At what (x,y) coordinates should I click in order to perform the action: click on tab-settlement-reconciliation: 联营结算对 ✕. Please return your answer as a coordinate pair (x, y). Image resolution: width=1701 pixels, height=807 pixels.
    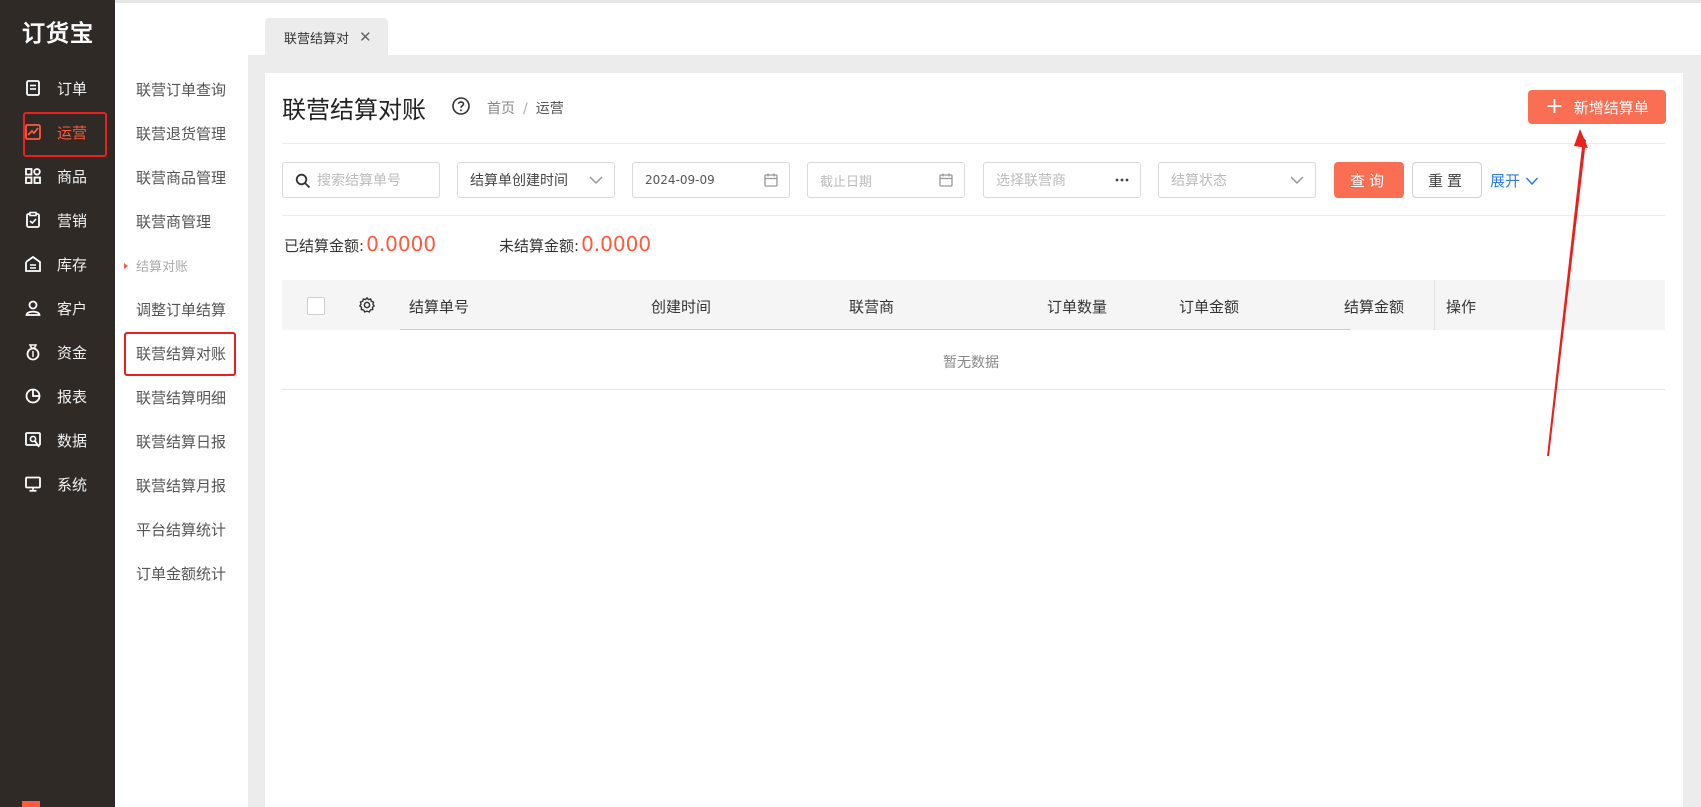
    Looking at the image, I should click on (326, 37).